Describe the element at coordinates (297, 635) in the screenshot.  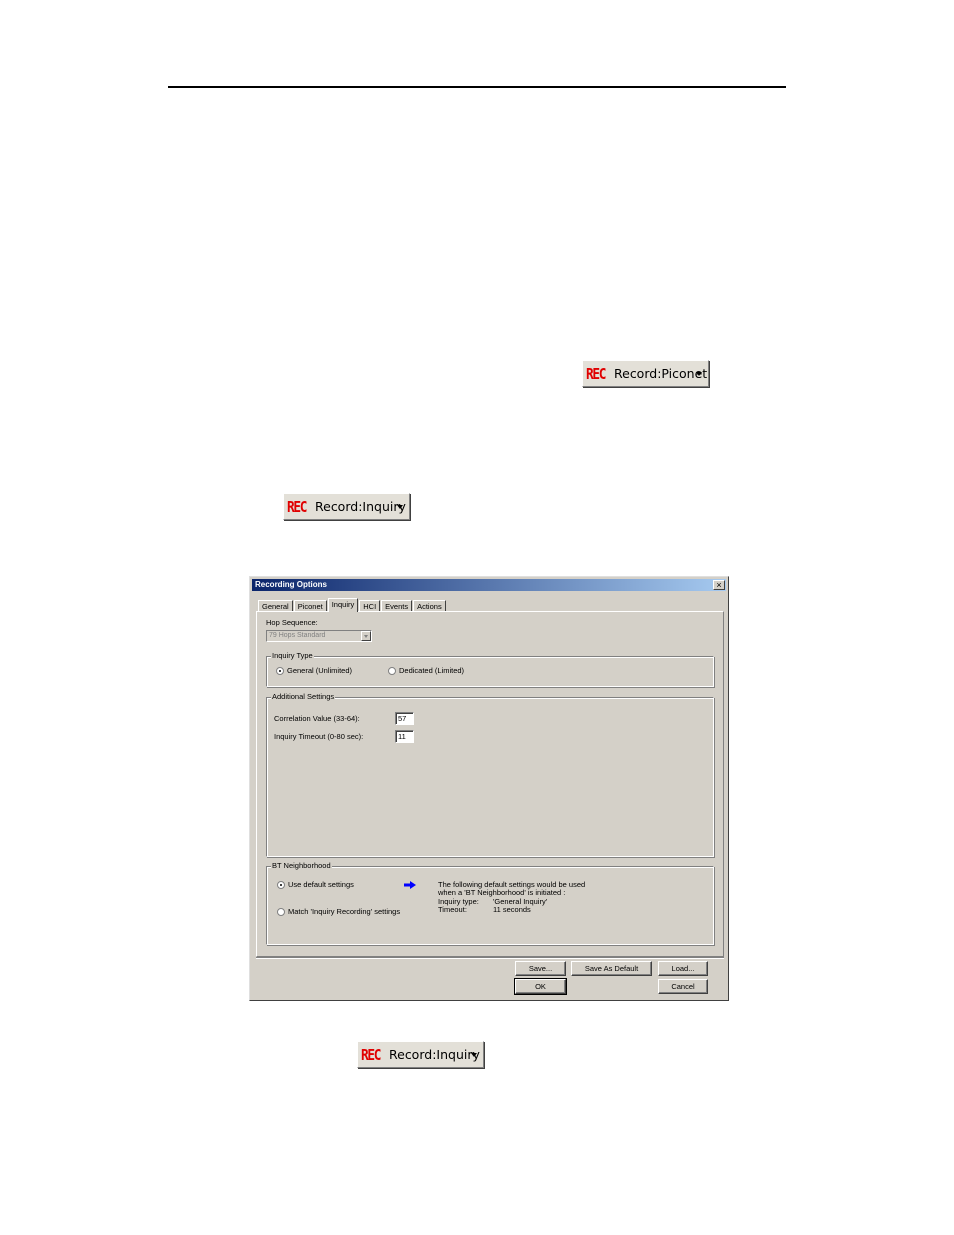
I see `hop-sequence-value: 79 Hops Standard` at that location.